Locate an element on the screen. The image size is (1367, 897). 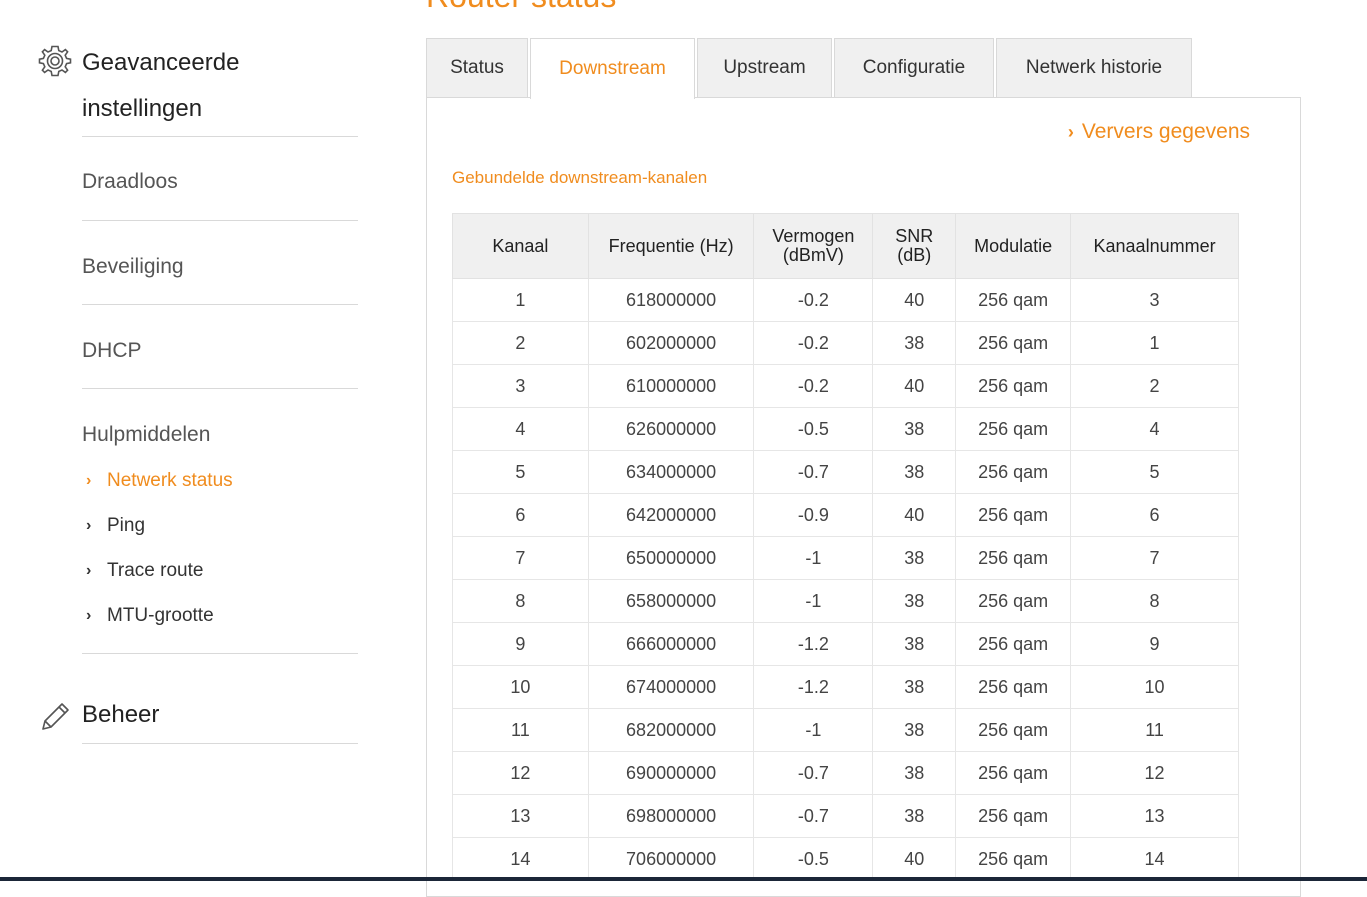
sub-item-label: Ping is located at coordinates (126, 525).